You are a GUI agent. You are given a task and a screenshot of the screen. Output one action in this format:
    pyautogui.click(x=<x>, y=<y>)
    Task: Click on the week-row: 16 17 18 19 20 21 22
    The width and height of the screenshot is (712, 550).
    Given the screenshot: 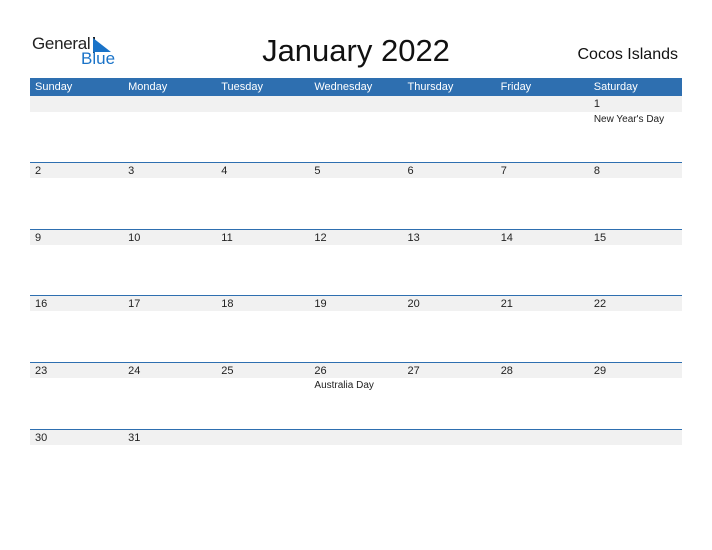 What is the action you would take?
    pyautogui.click(x=356, y=328)
    